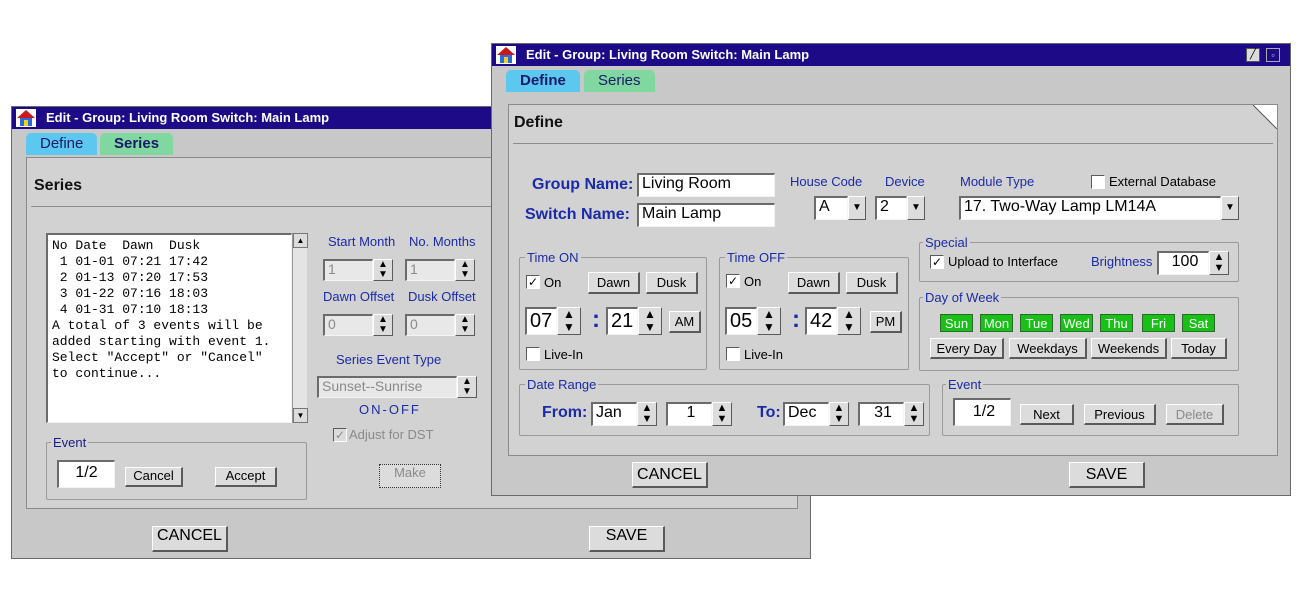 This screenshot has width=1305, height=600. Describe the element at coordinates (821, 321) in the screenshot. I see `time-off-minute-input: 42` at that location.